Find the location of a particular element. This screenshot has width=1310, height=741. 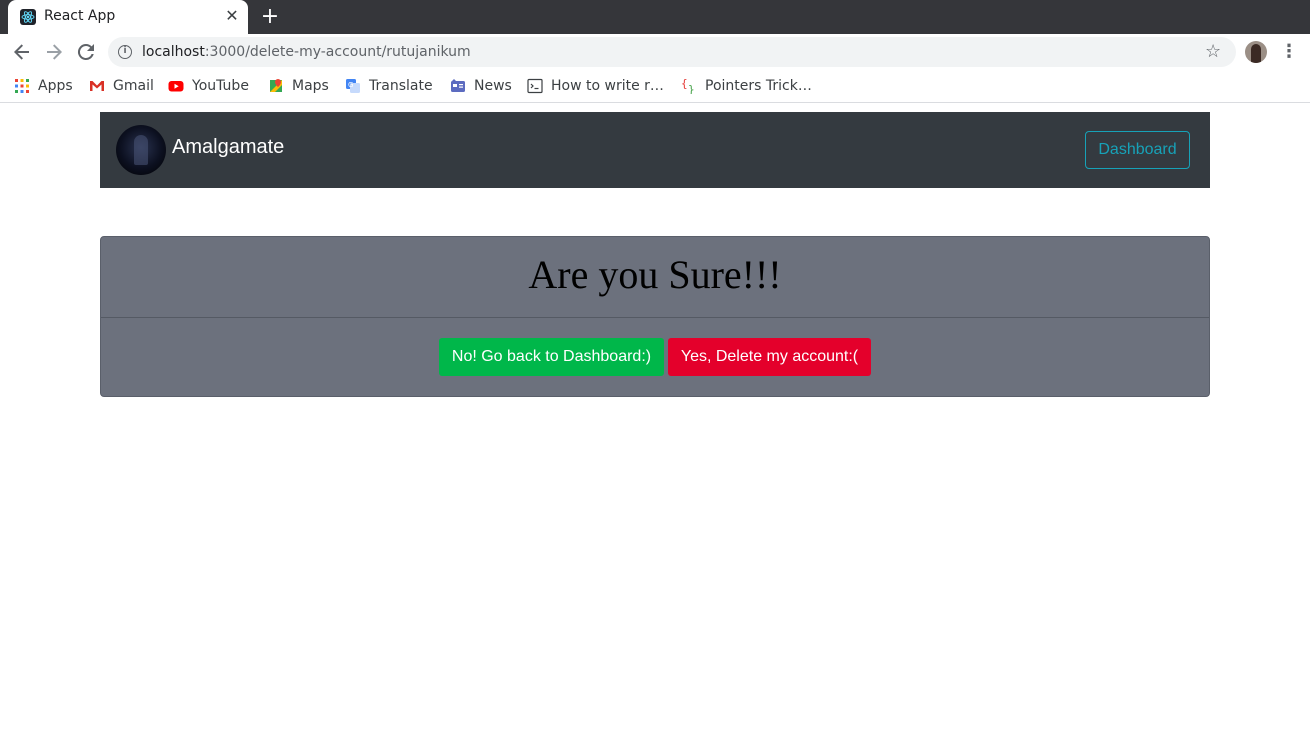

bookmark-apps: Apps is located at coordinates (43, 86).